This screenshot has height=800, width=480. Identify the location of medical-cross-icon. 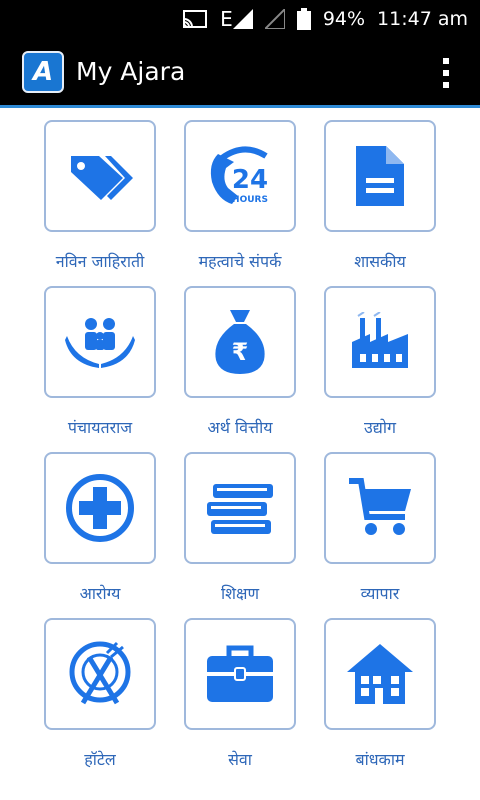
(100, 508).